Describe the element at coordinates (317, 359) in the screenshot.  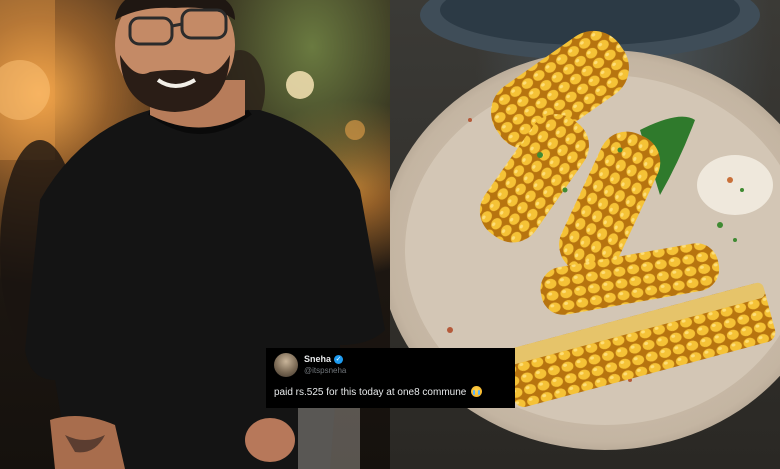
I see `display-name: Sneha` at that location.